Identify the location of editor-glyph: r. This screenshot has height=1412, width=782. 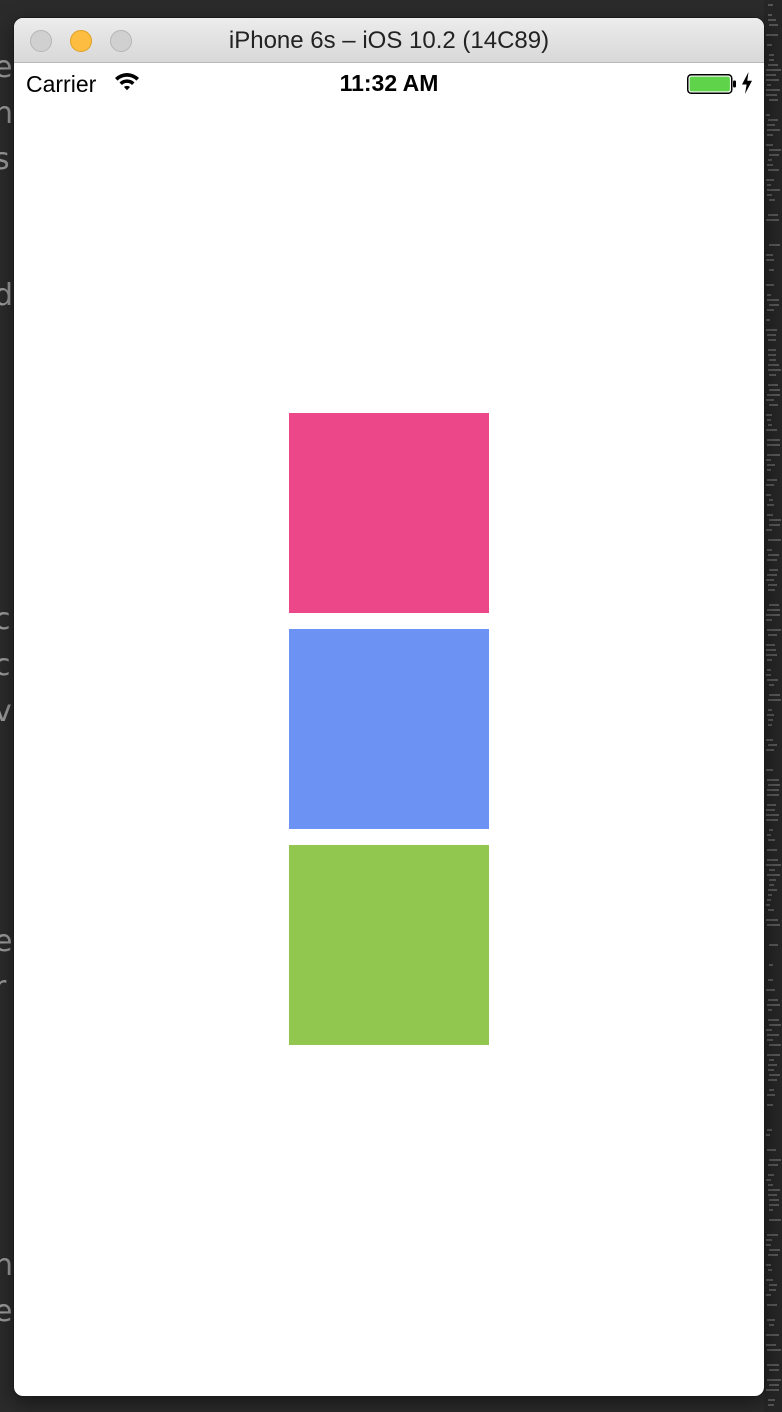
(3, 987).